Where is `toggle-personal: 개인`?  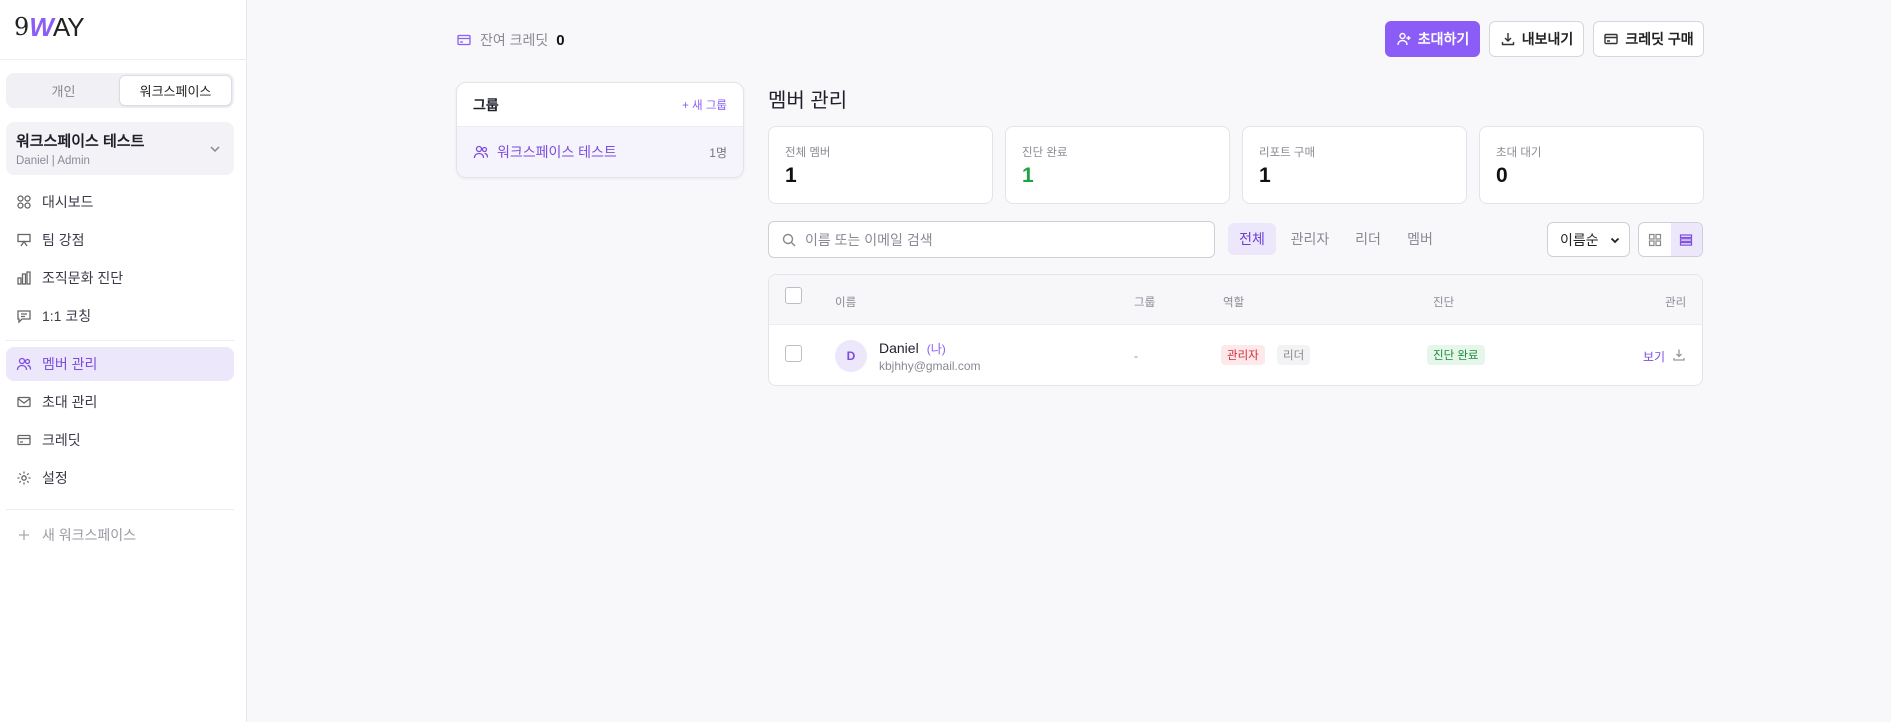
toggle-personal: 개인 is located at coordinates (63, 90).